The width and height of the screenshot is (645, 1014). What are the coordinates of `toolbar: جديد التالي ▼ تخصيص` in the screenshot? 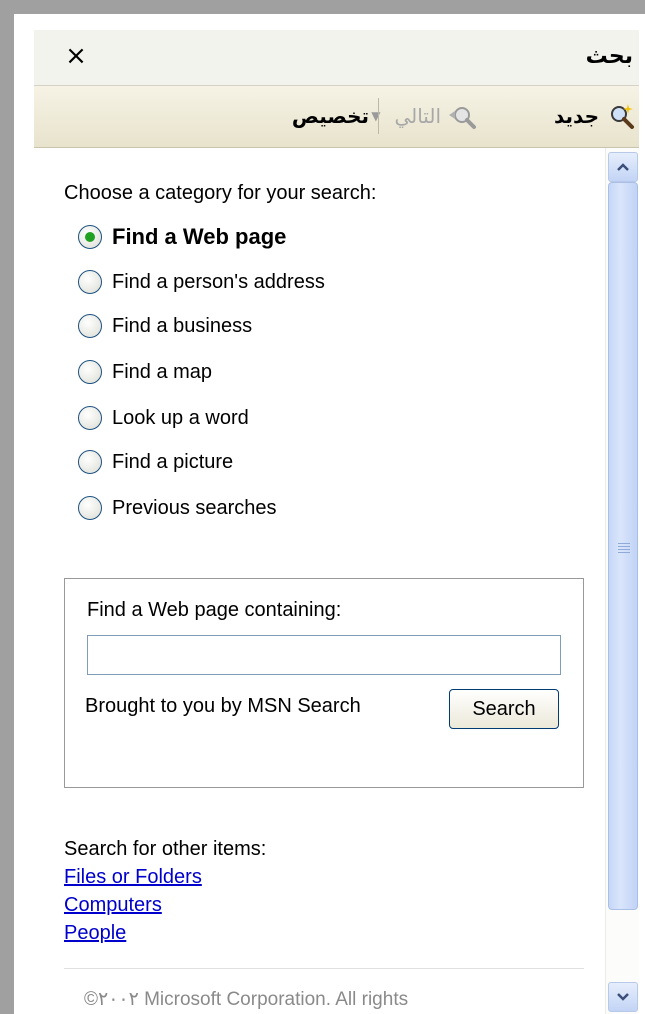 It's located at (336, 117).